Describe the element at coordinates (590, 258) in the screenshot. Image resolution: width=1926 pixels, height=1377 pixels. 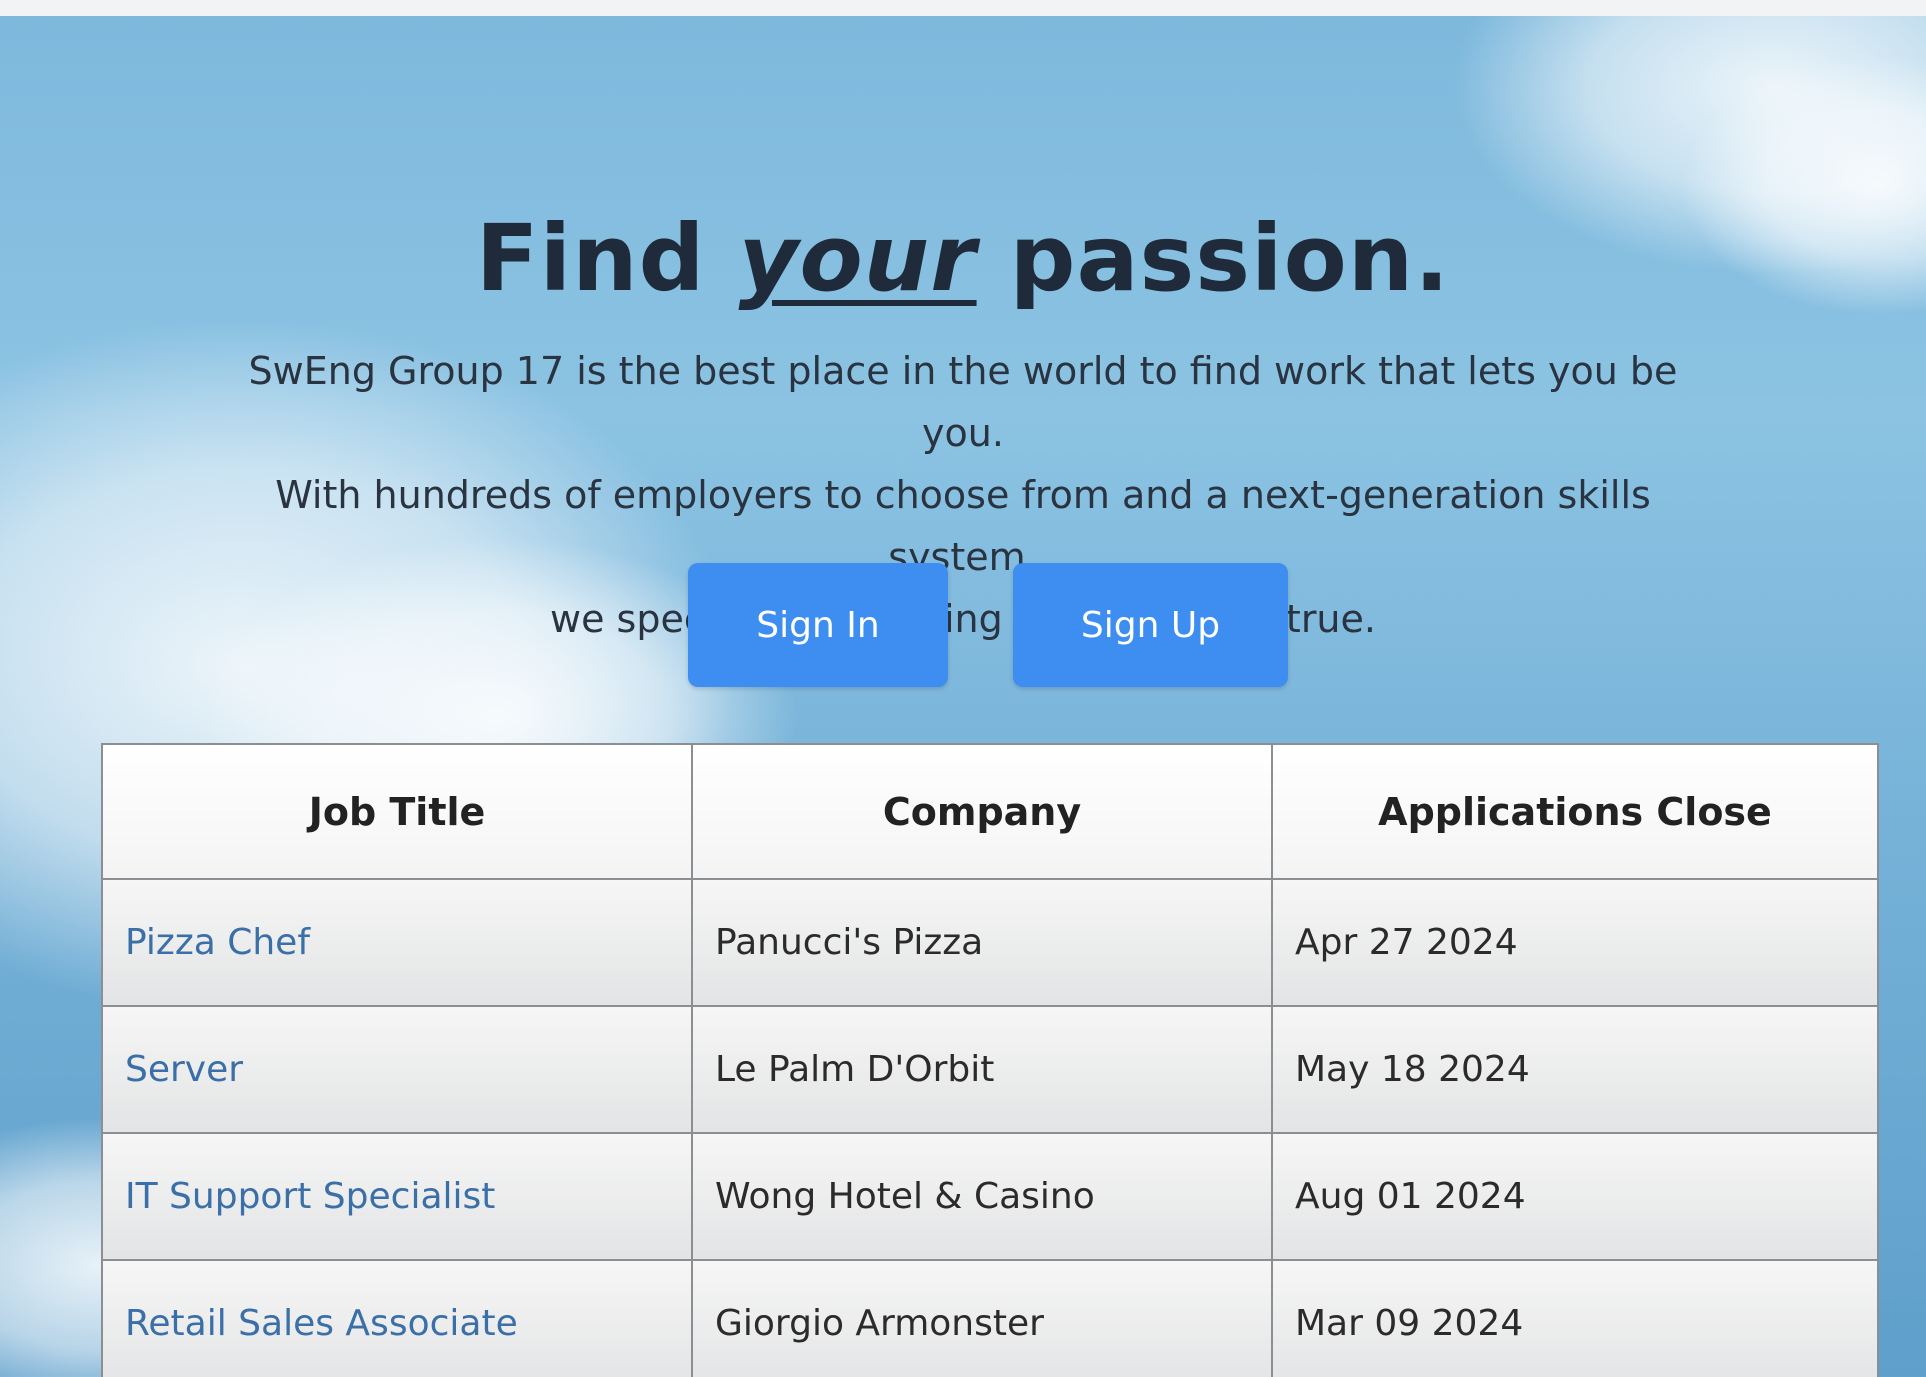
I see `headline-prefix: Find` at that location.